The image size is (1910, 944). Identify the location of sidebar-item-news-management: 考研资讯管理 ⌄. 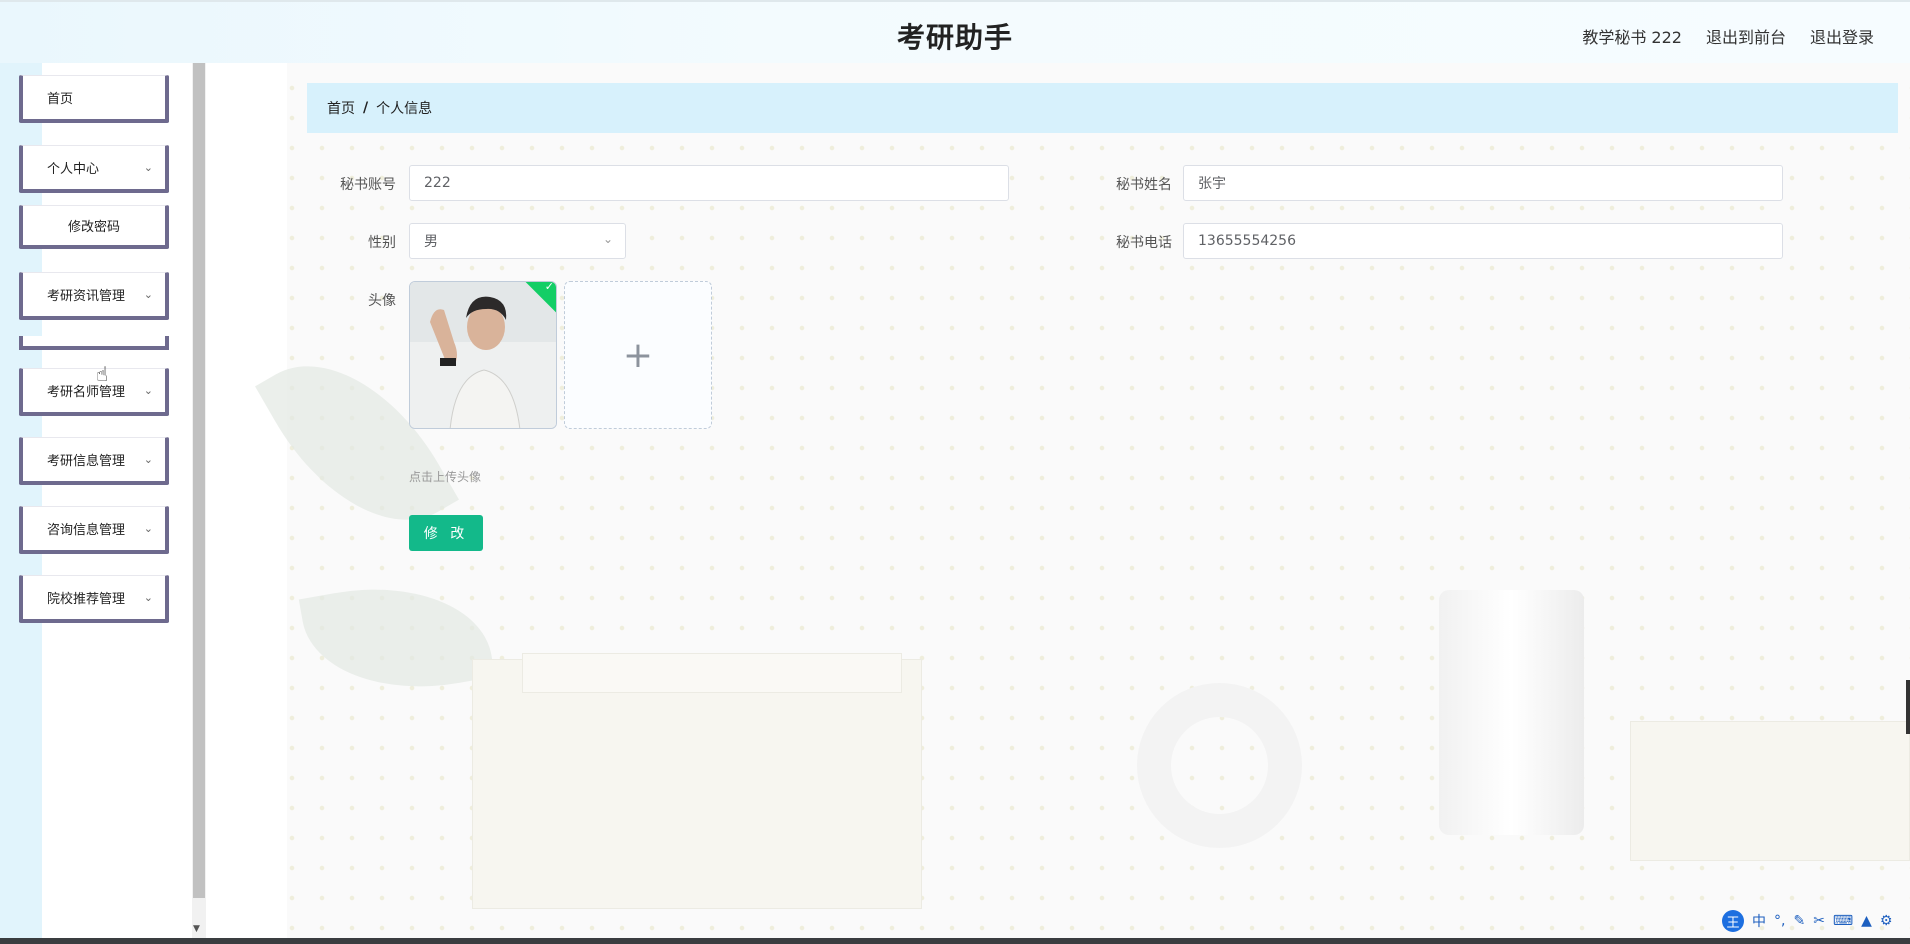
(94, 296).